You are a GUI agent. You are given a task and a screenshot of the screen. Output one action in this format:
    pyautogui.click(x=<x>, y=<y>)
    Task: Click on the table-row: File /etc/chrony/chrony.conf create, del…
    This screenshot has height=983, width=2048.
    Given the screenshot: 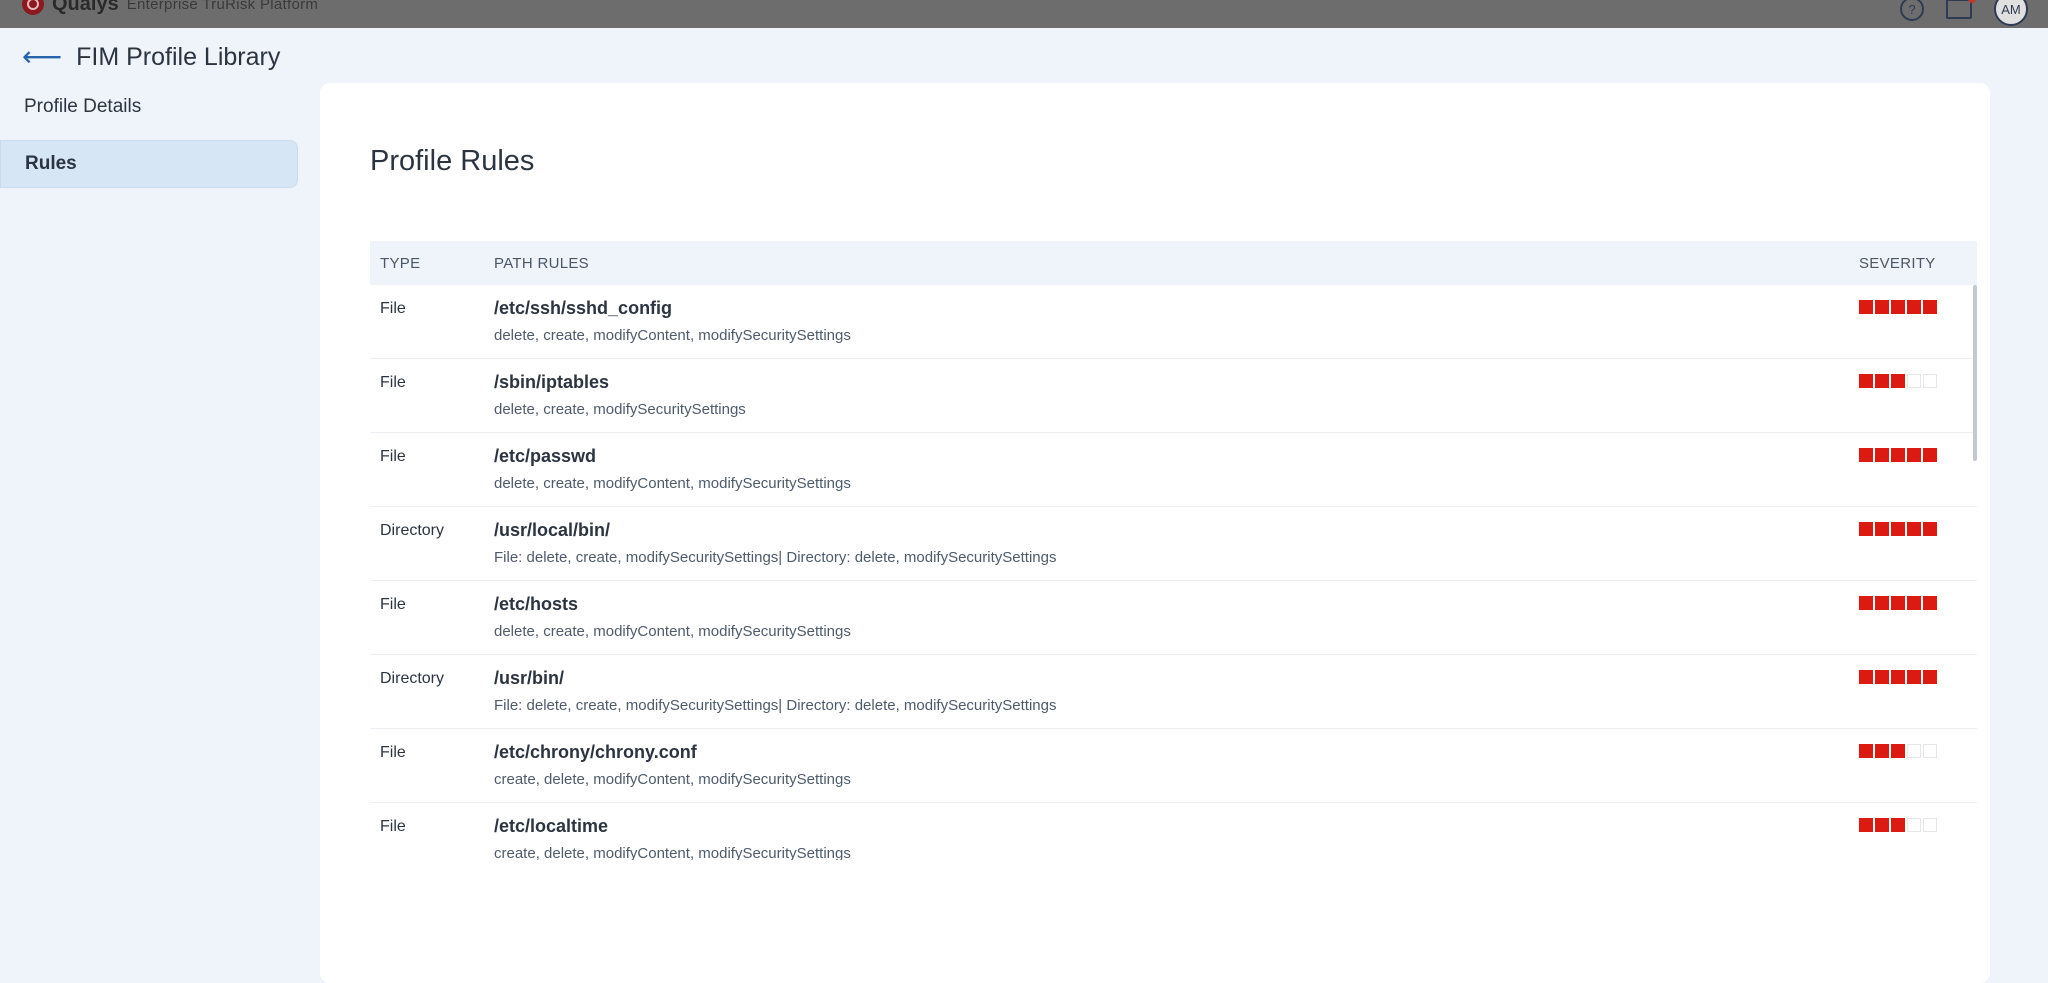 What is the action you would take?
    pyautogui.click(x=1173, y=766)
    